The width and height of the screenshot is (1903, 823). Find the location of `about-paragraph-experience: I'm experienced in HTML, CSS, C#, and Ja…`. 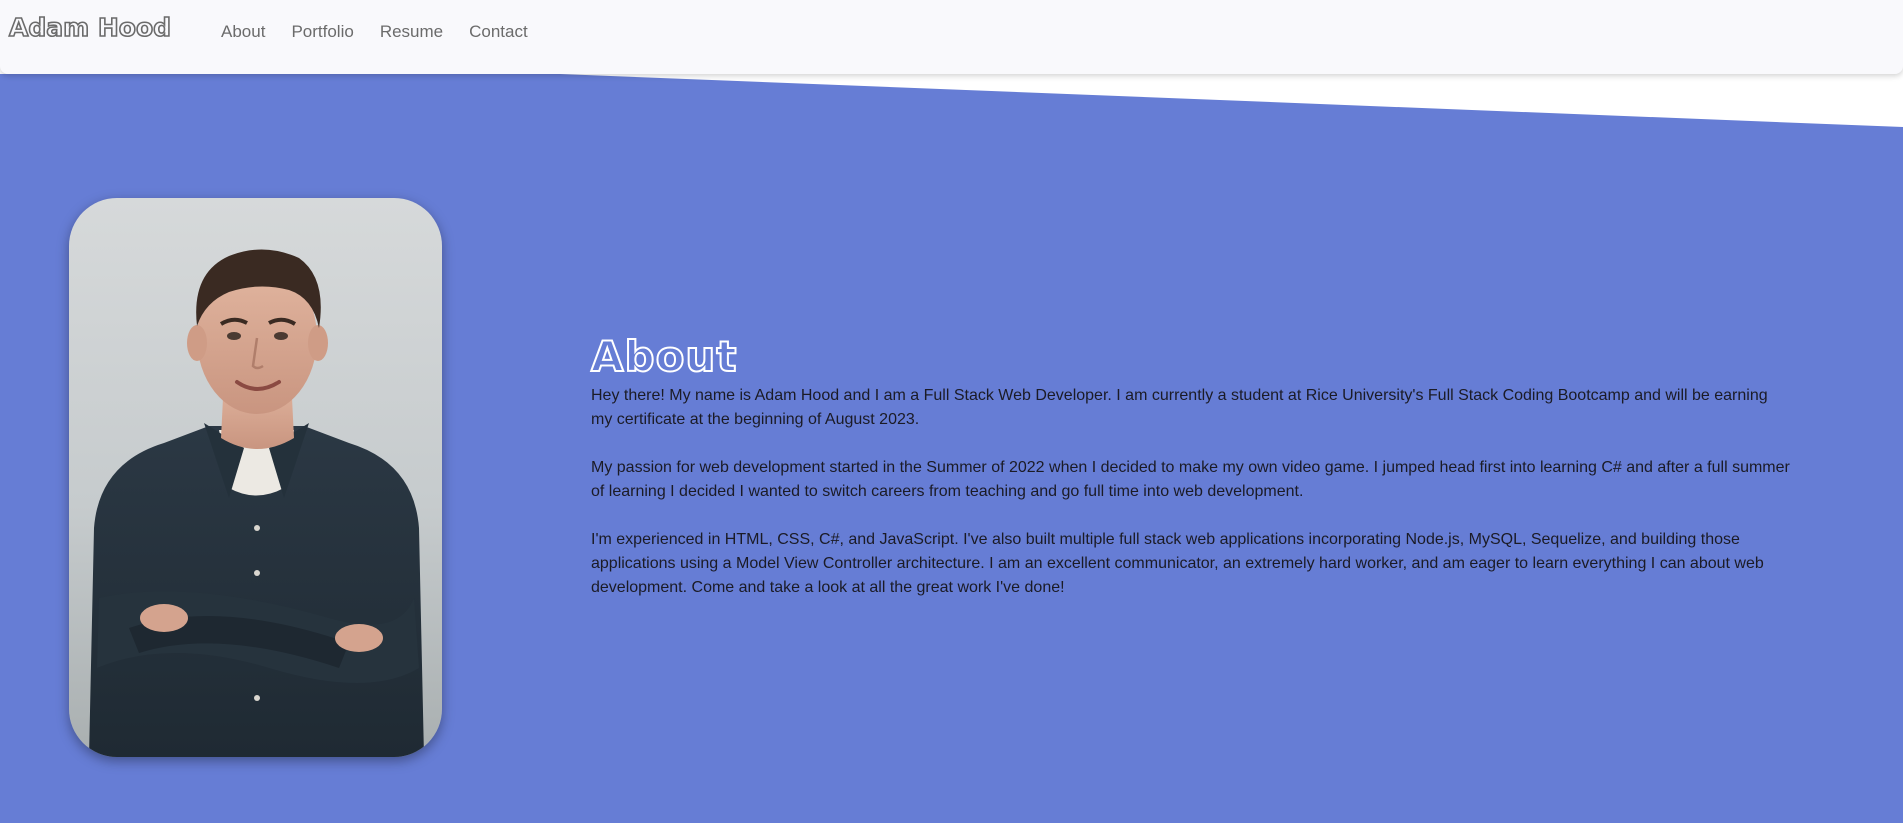

about-paragraph-experience: I'm experienced in HTML, CSS, C#, and Ja… is located at coordinates (1177, 563).